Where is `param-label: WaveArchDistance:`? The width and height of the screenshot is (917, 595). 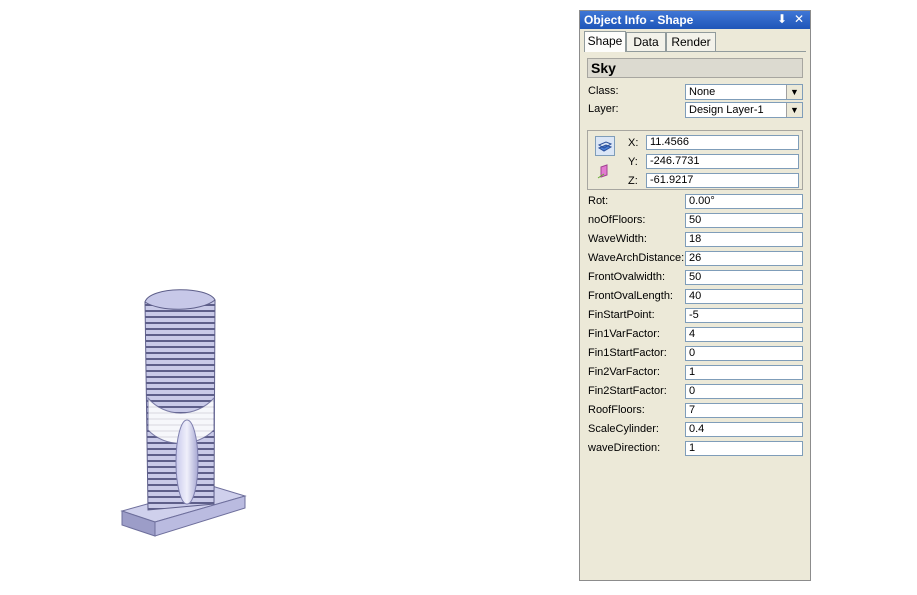
param-label: WaveArchDistance: is located at coordinates (636, 258).